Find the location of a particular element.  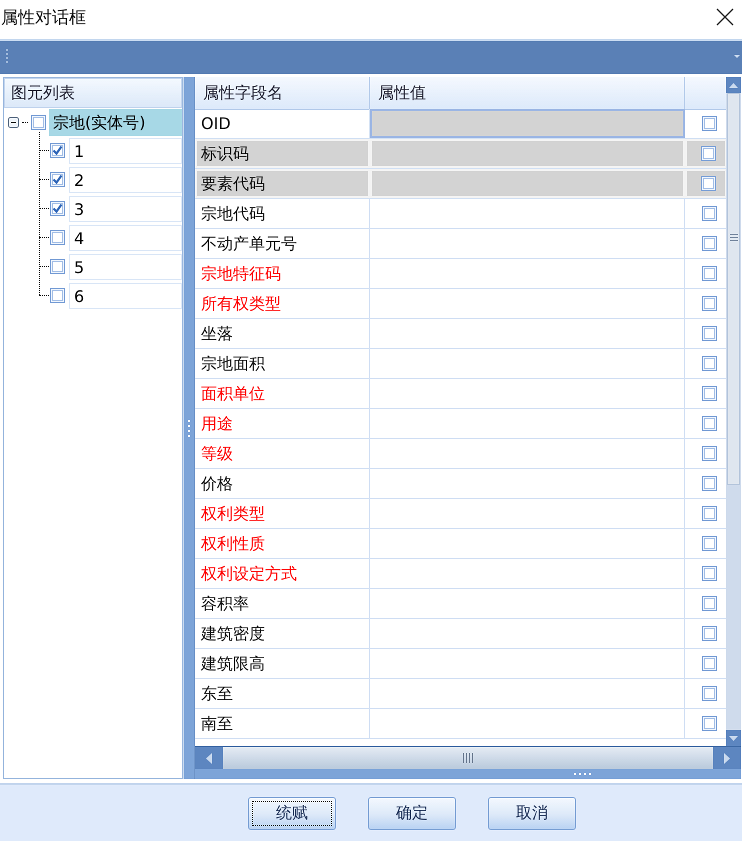

tree-item: 6 is located at coordinates (125, 295).